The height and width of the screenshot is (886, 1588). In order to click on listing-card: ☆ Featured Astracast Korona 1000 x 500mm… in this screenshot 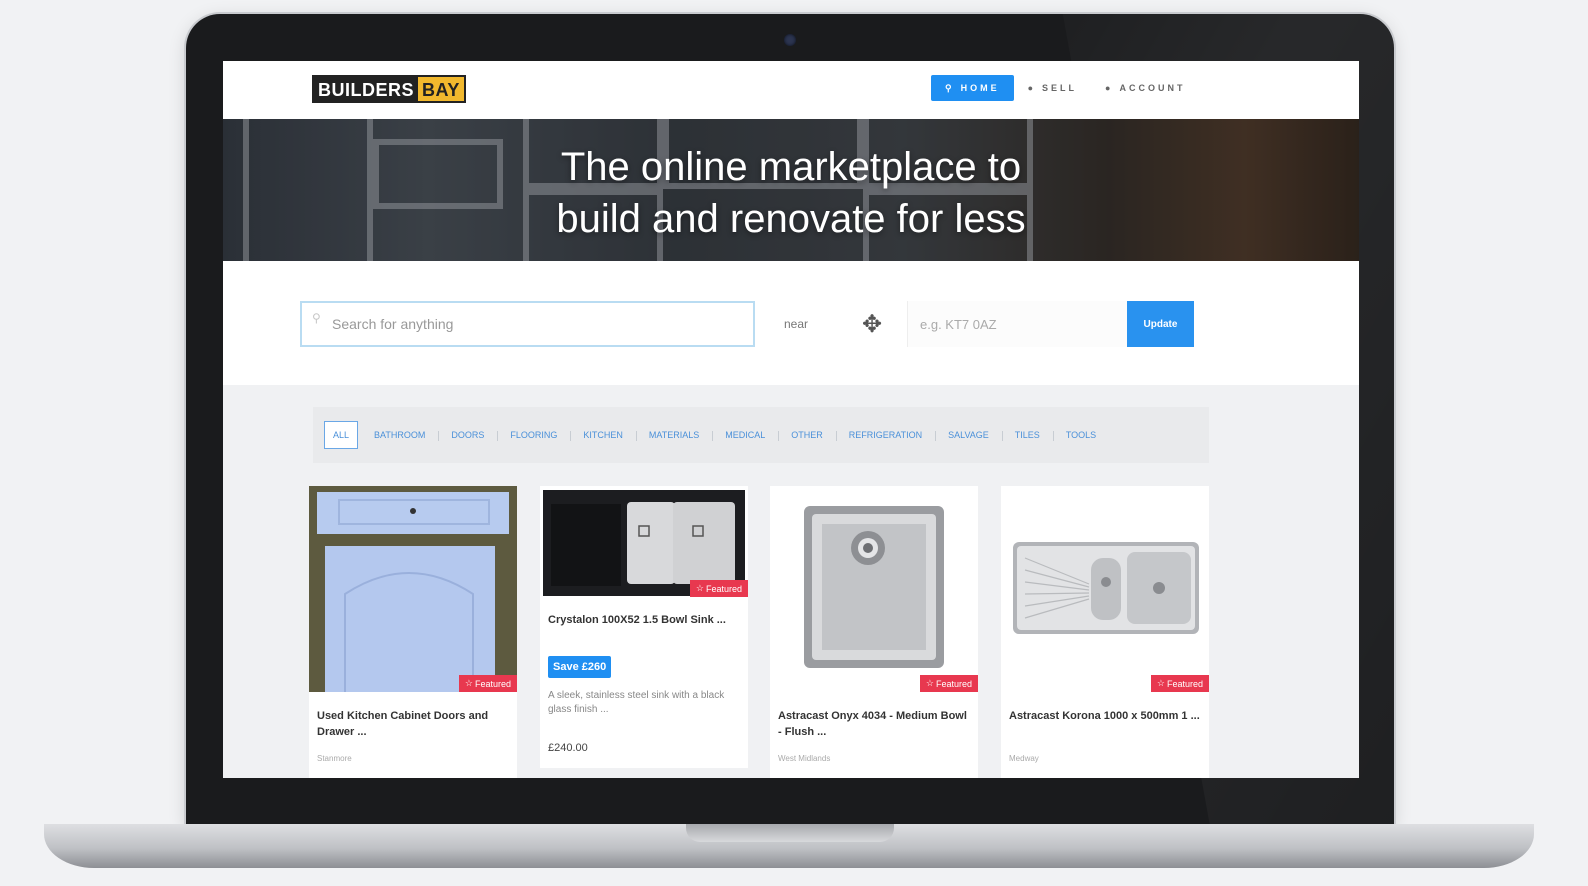, I will do `click(1105, 632)`.